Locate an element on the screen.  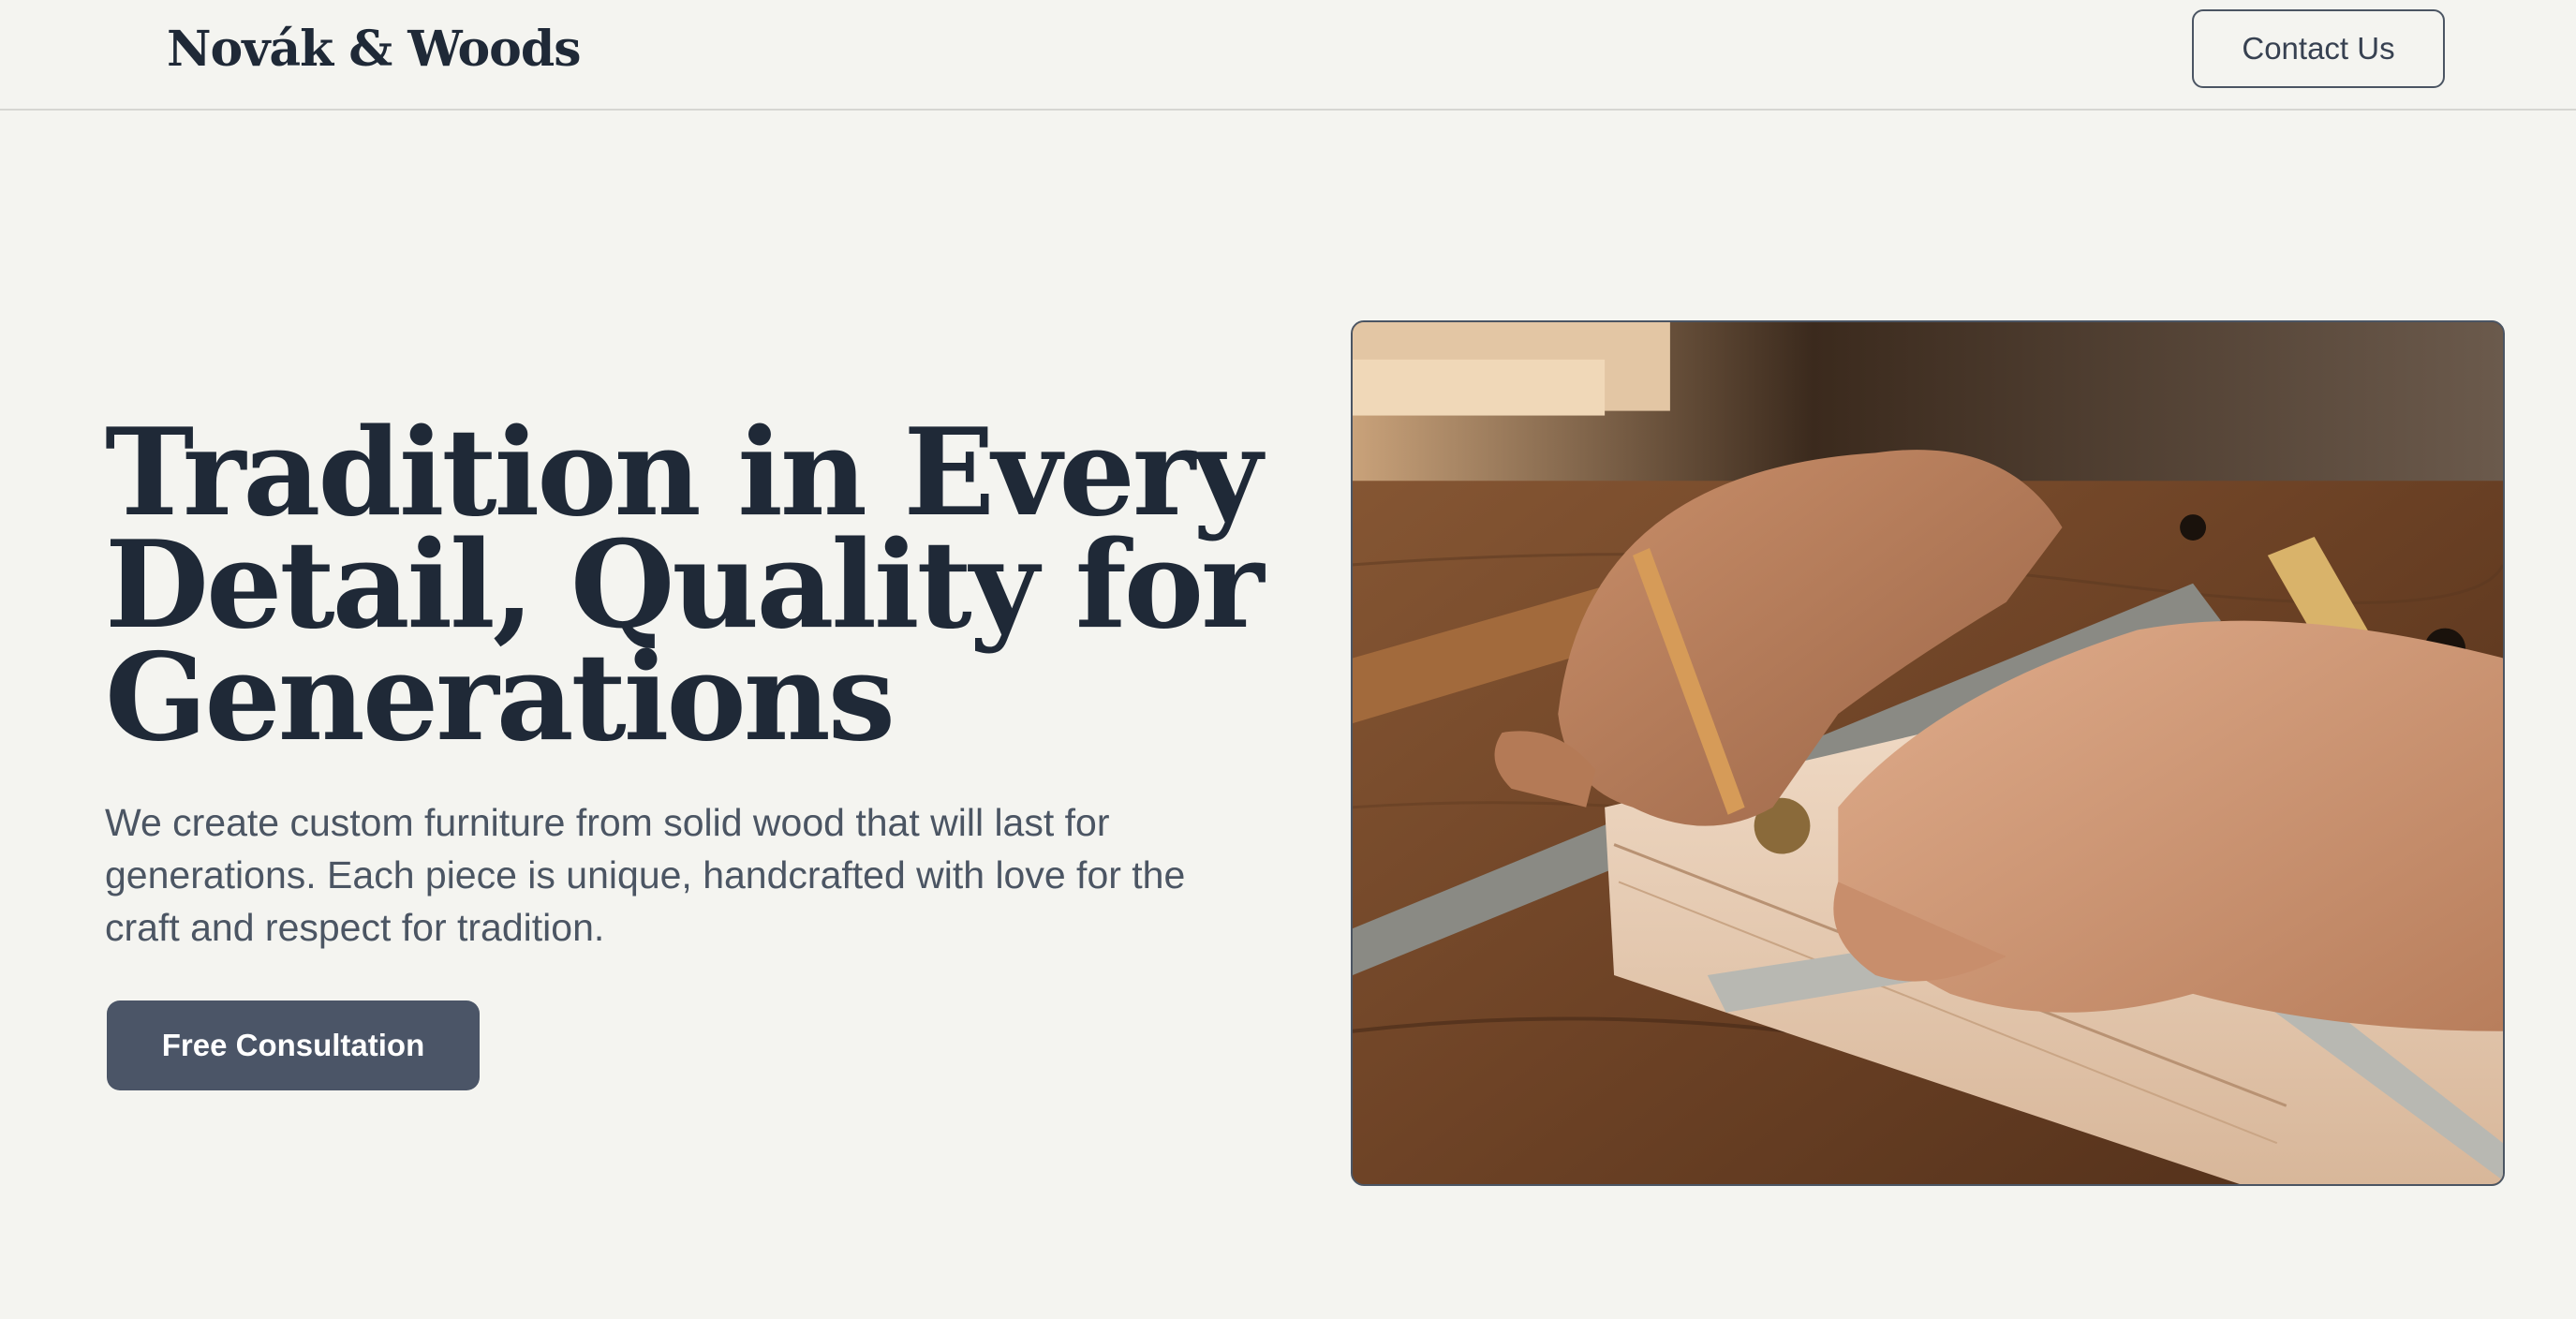
contact-us-button: Contact Us is located at coordinates (2318, 48).